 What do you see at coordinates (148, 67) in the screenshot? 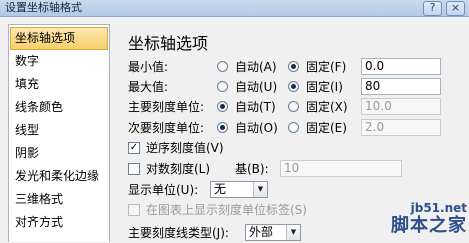
I see `min-label: 最小值:` at bounding box center [148, 67].